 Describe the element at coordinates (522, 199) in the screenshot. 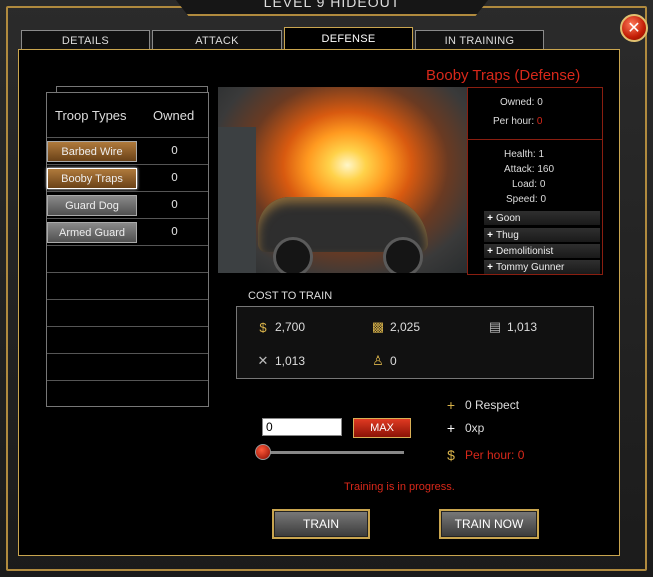

I see `speed-label: Speed:` at that location.